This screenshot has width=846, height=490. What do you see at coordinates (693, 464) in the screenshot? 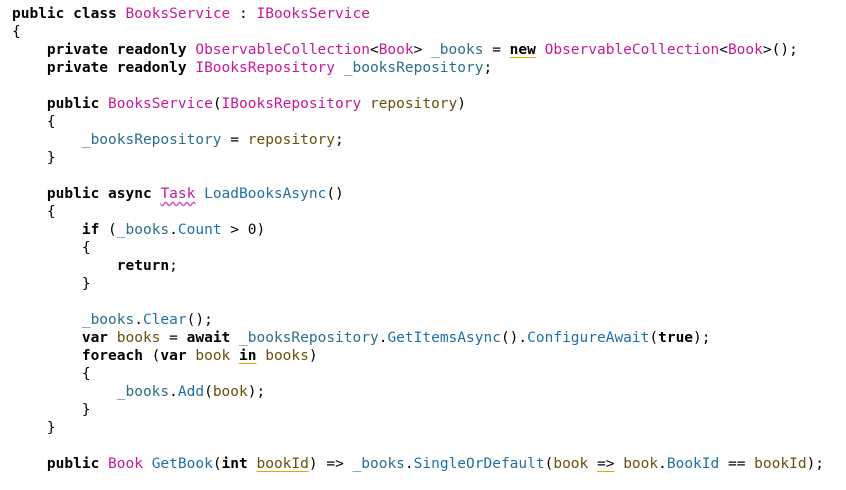
I see `code-token: BookId` at bounding box center [693, 464].